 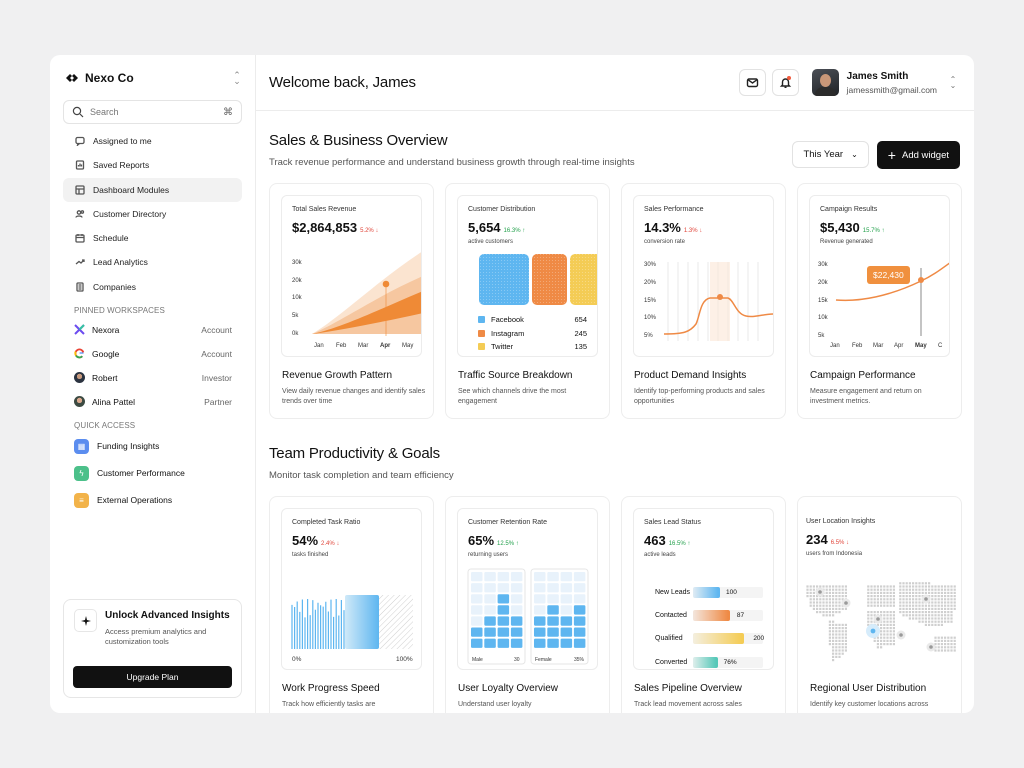 I want to click on card-title: Revenue Growth Pattern, so click(x=337, y=375).